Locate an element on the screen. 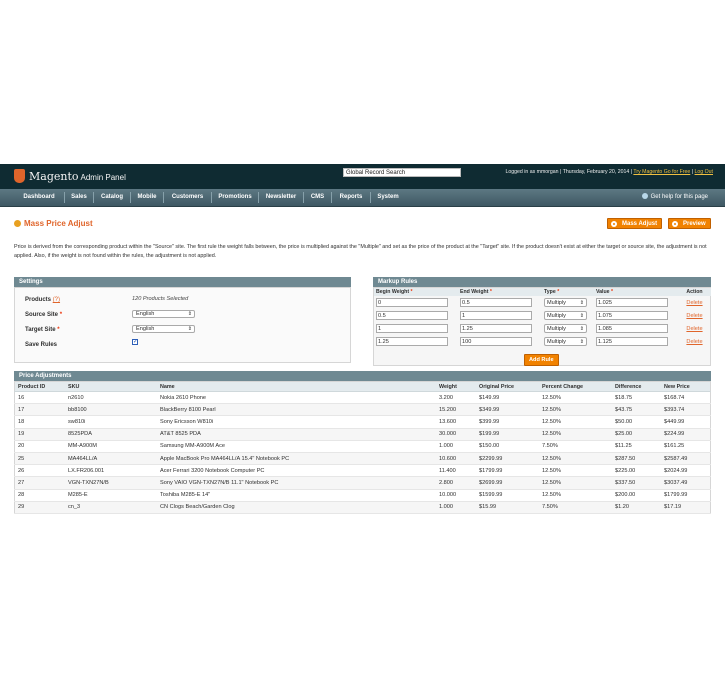 The height and width of the screenshot is (680, 725). col-percent-change: Percent Change is located at coordinates (575, 386).